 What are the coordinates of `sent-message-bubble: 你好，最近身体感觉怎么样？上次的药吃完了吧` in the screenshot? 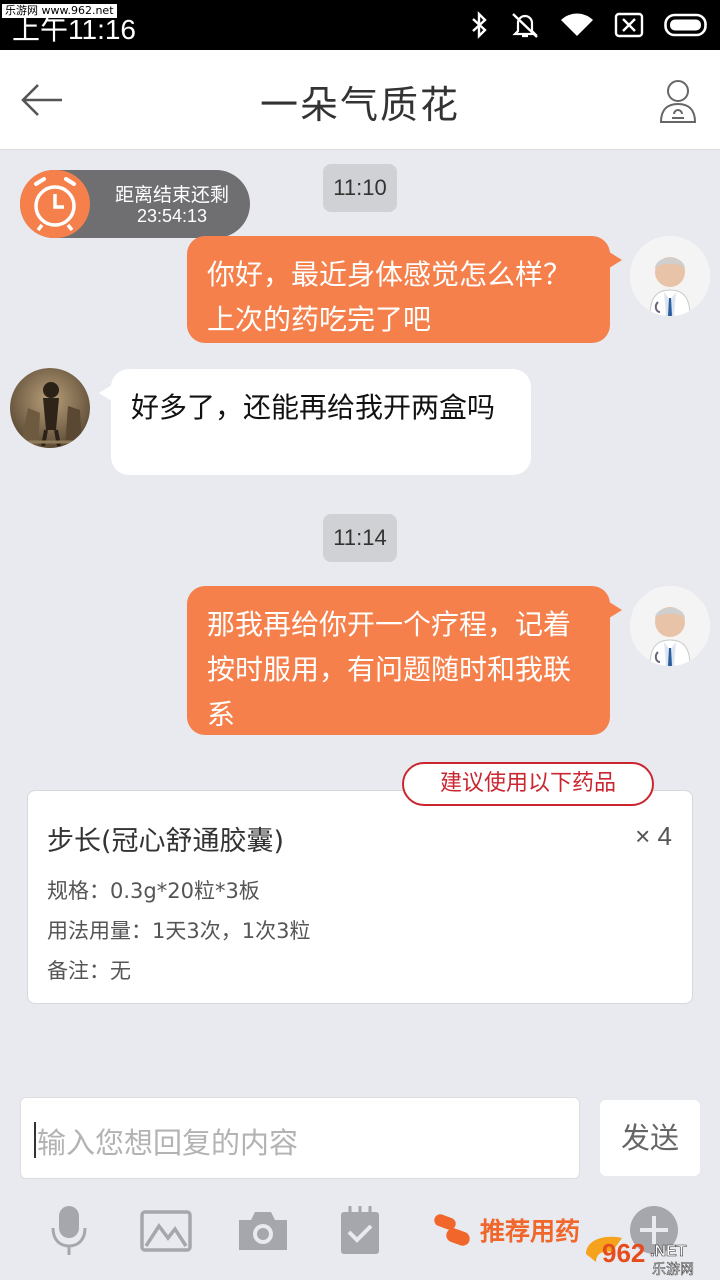 It's located at (404, 289).